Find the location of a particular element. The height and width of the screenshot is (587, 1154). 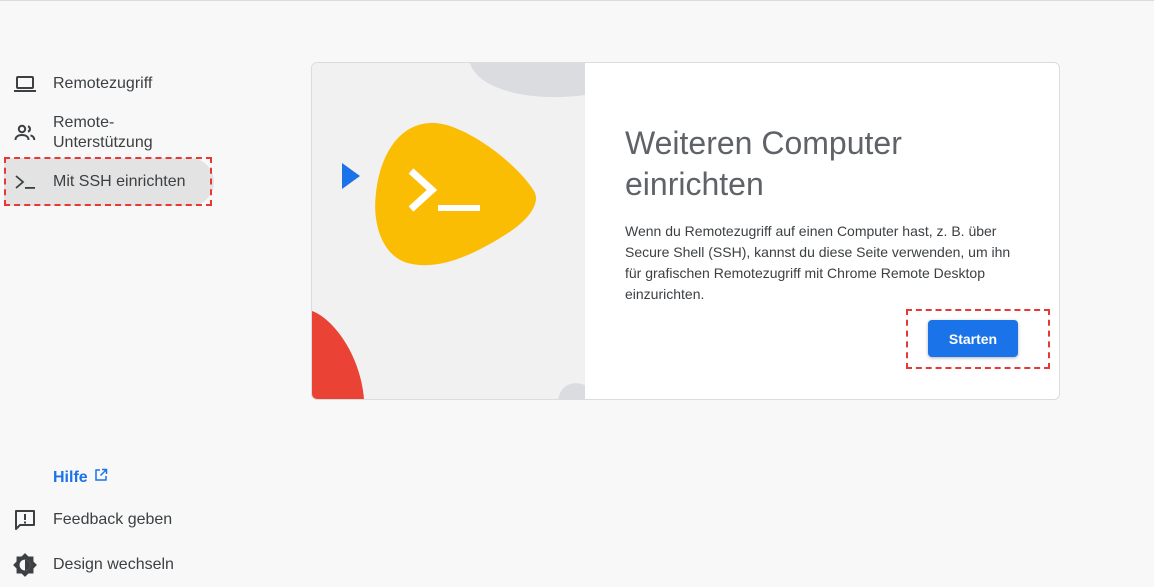

sidebar-item-label: Mit SSH einrichten is located at coordinates (119, 181).